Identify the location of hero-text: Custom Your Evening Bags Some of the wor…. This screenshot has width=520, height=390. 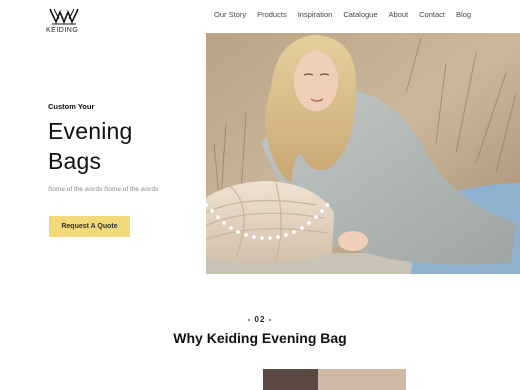
(123, 147).